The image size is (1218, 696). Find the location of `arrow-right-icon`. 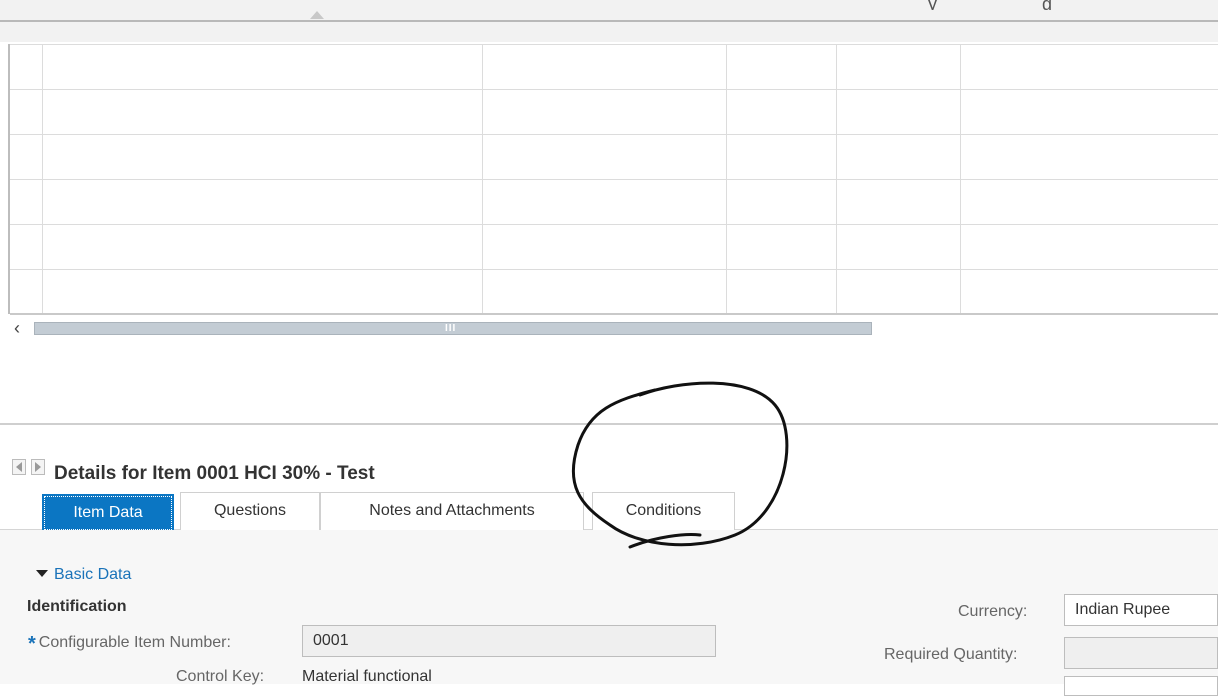

arrow-right-icon is located at coordinates (38, 467).